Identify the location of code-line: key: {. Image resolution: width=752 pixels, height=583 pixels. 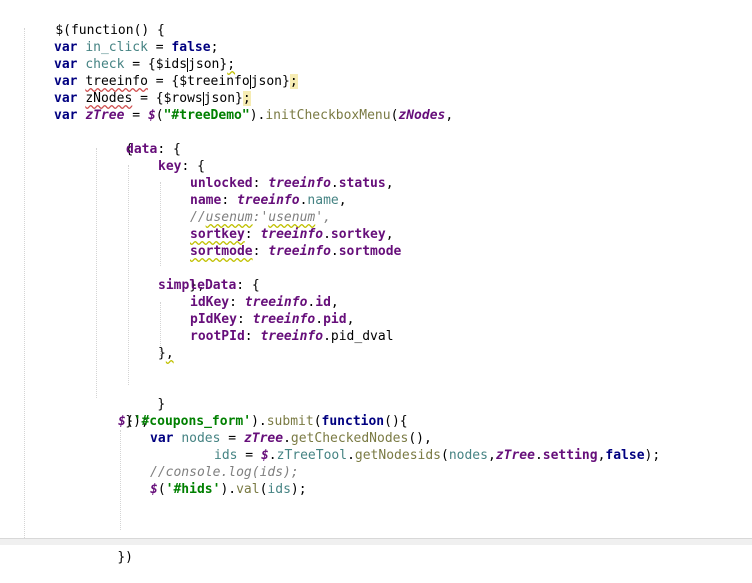
(181, 166).